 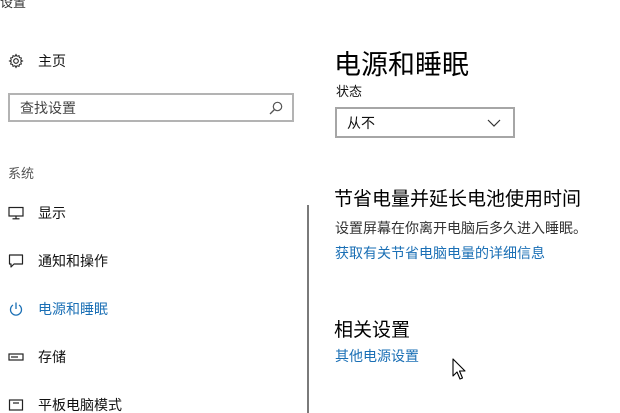 What do you see at coordinates (150, 357) in the screenshot?
I see `sidebar-item-storage: 存储` at bounding box center [150, 357].